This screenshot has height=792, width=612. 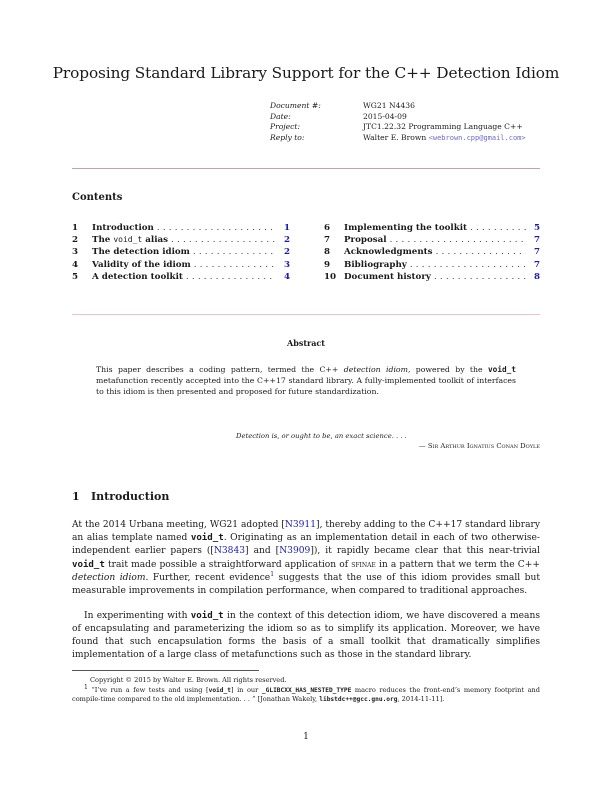 What do you see at coordinates (75, 276) in the screenshot?
I see `toc-num: 5` at bounding box center [75, 276].